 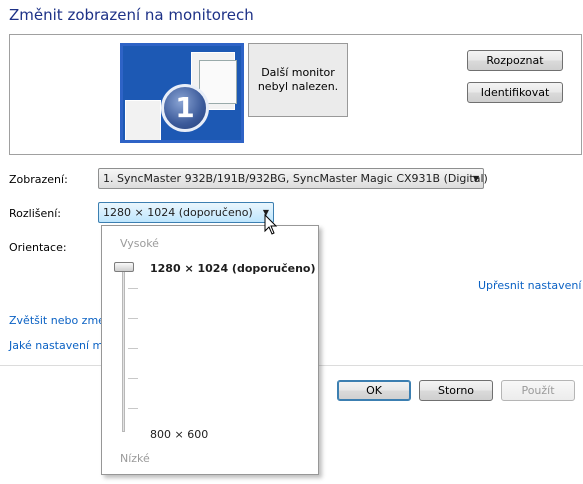 I want to click on high-label: Vysoké, so click(x=139, y=243).